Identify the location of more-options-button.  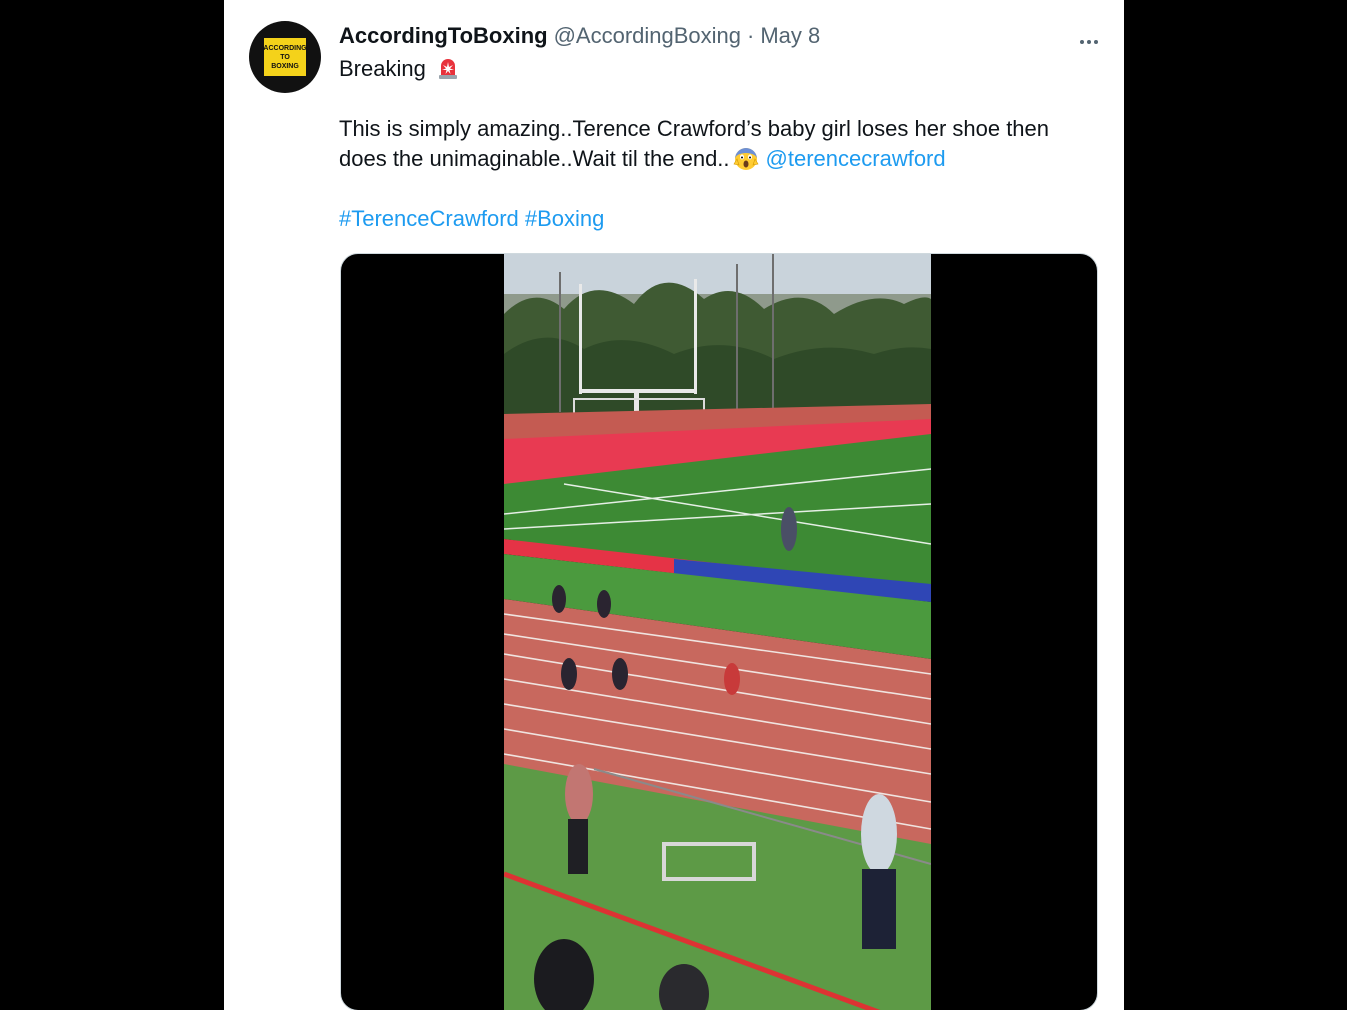
(1089, 37).